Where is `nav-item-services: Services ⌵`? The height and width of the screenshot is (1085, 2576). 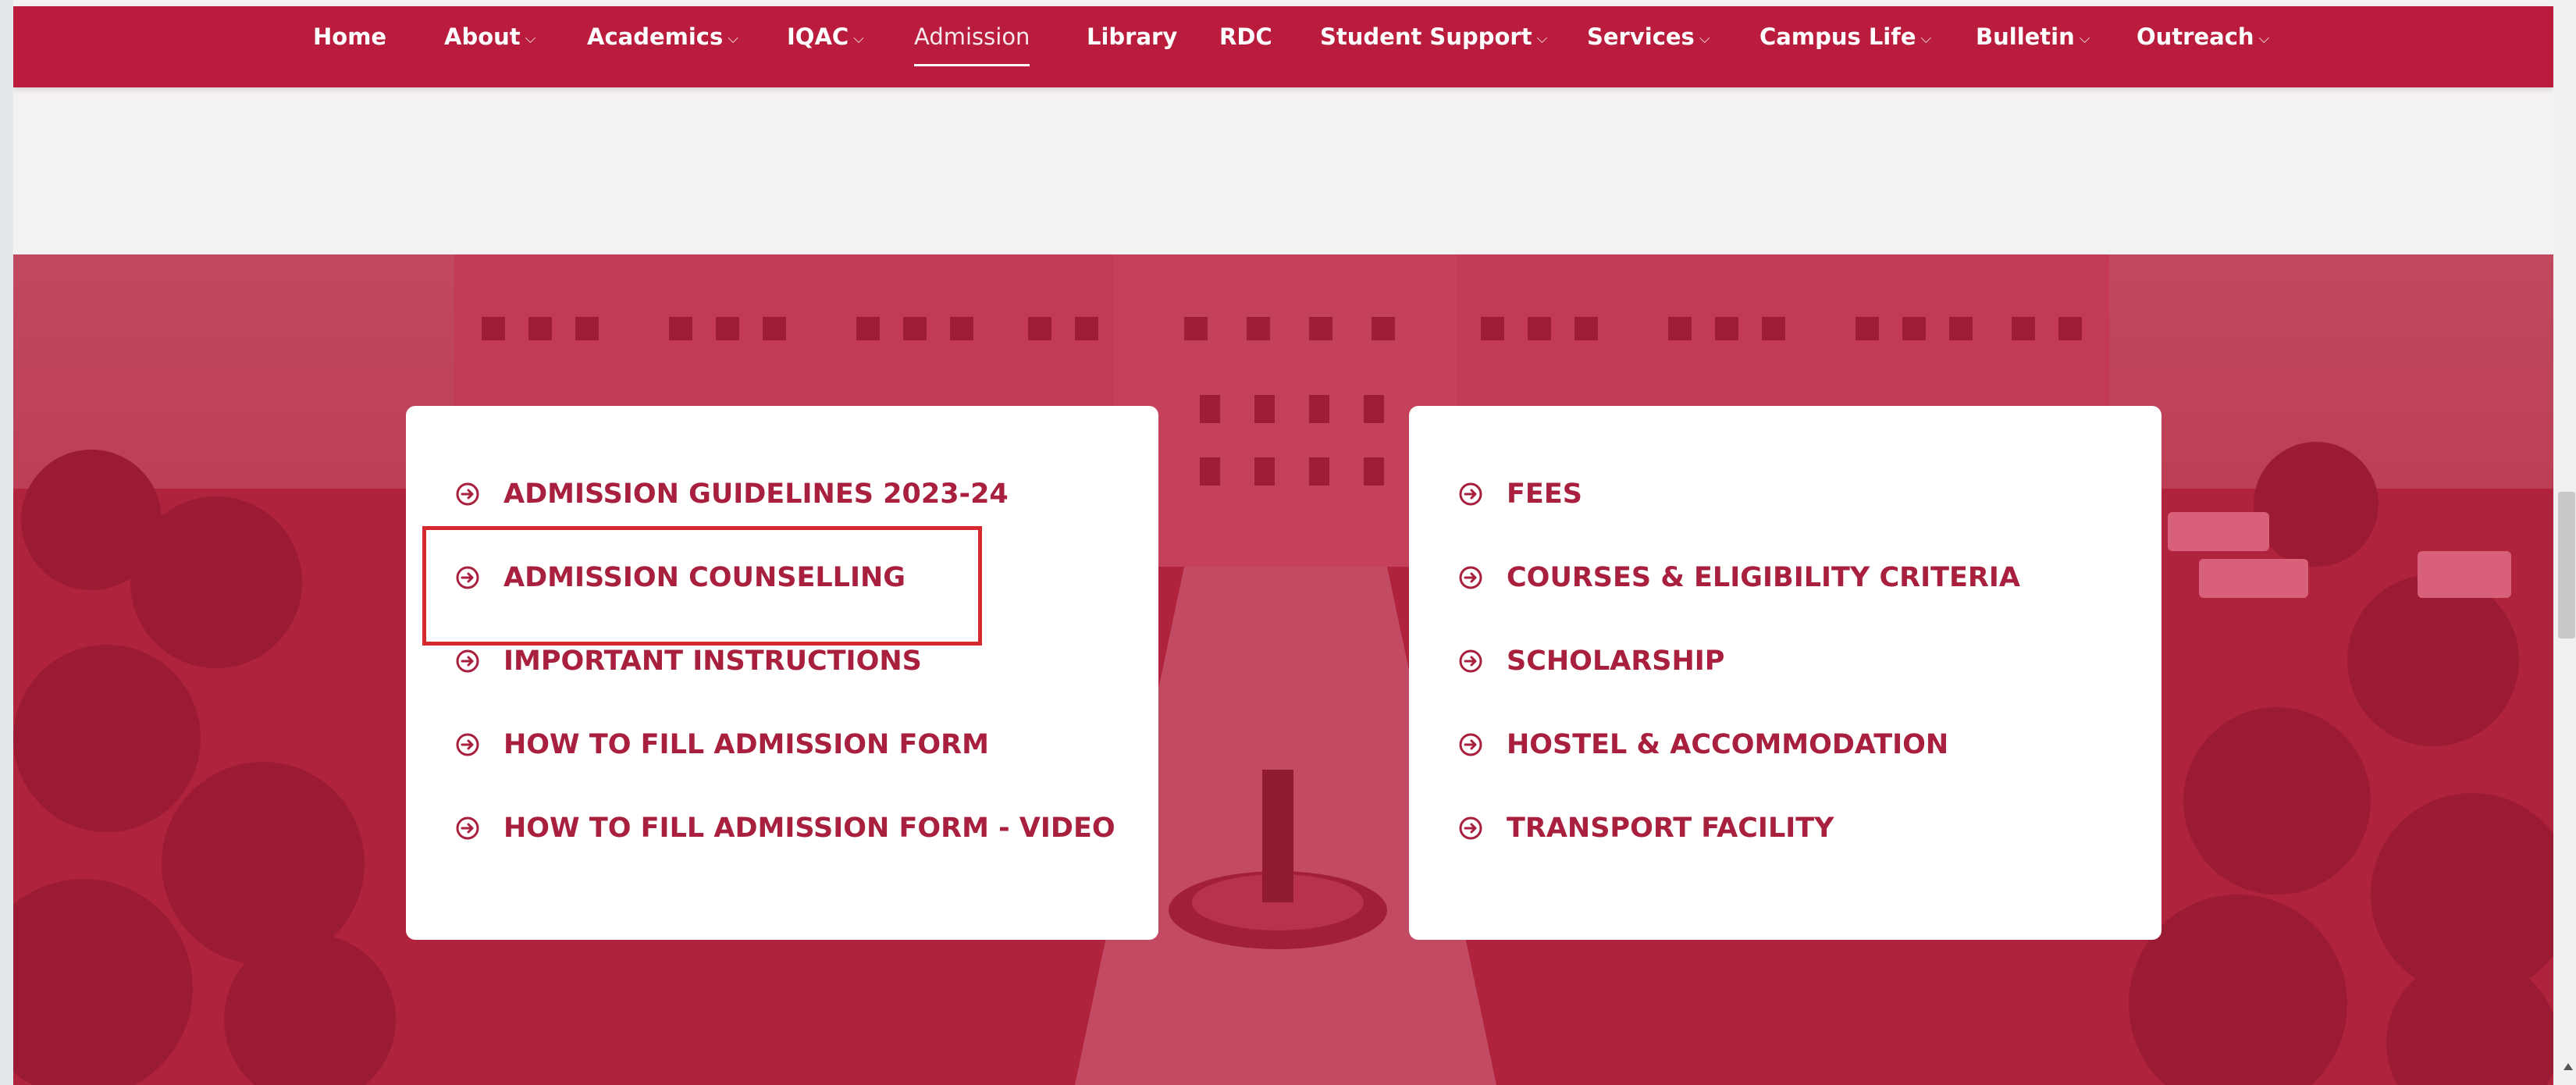 nav-item-services: Services ⌵ is located at coordinates (1648, 46).